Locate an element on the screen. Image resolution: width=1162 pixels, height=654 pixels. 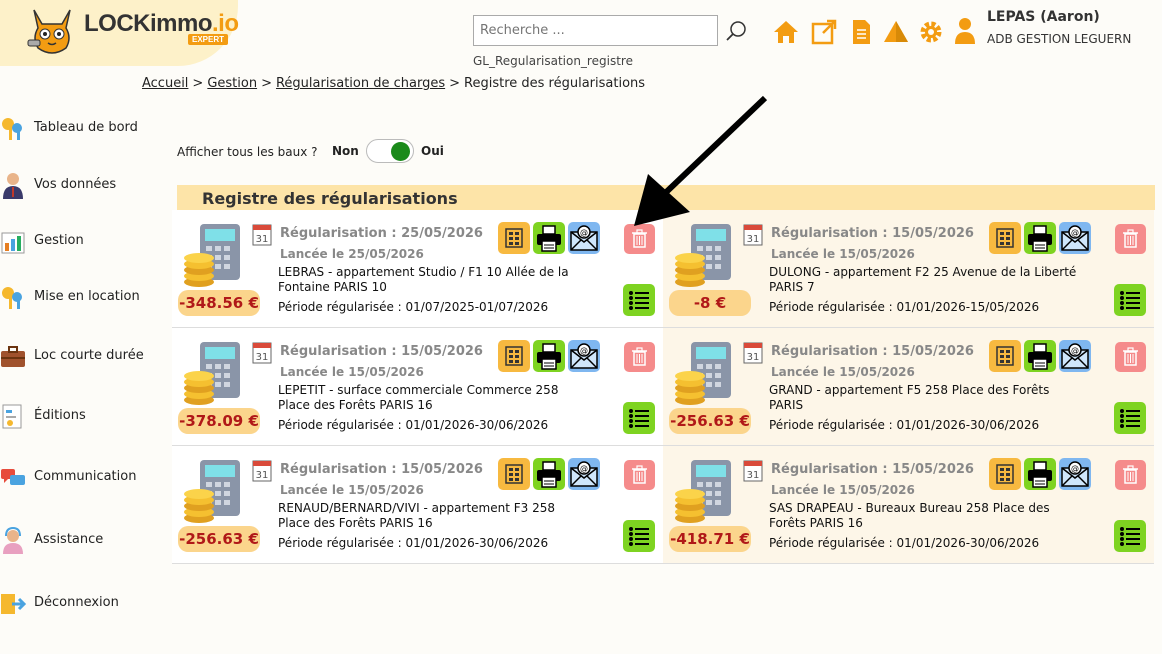
chart-icon is located at coordinates (13, 243).